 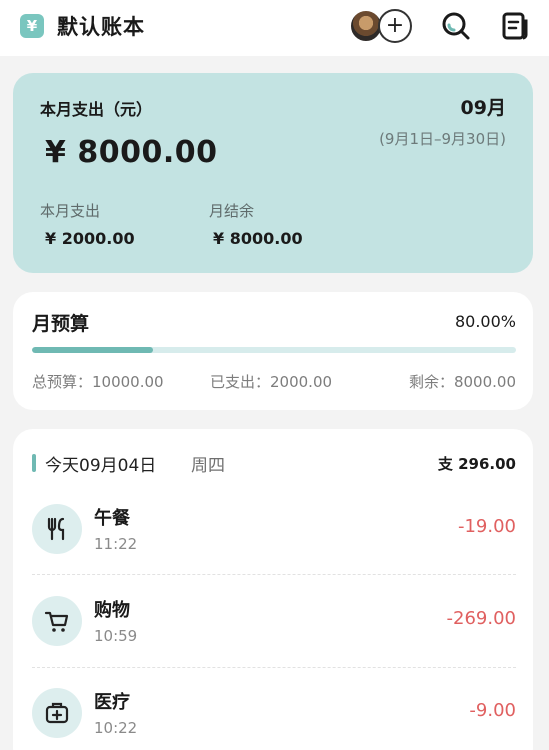 I want to click on summary-label: 本月支出（元）, so click(x=96, y=109).